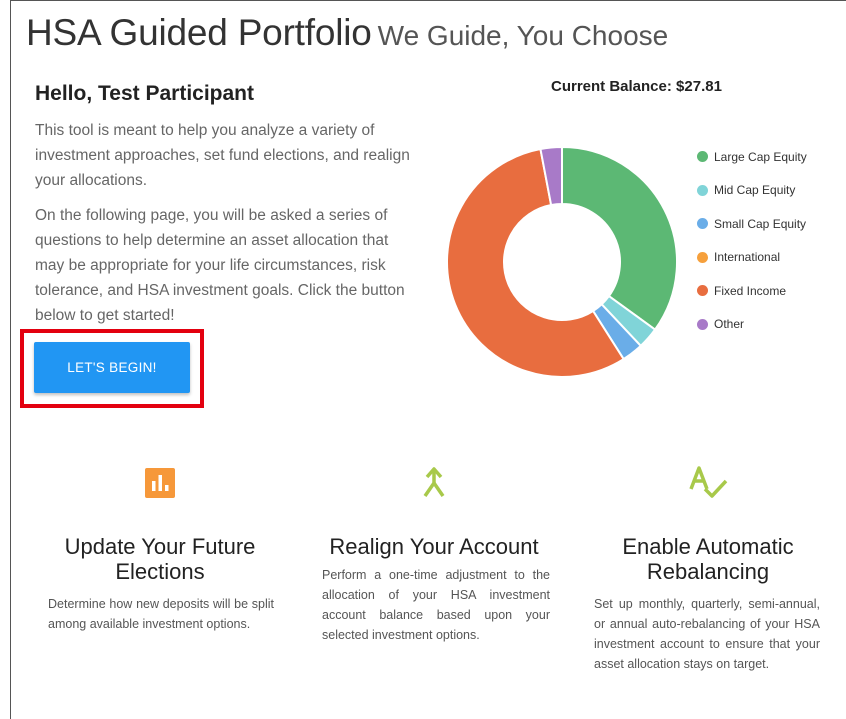 This screenshot has height=719, width=846. I want to click on feature-title: Realign Your Account, so click(434, 546).